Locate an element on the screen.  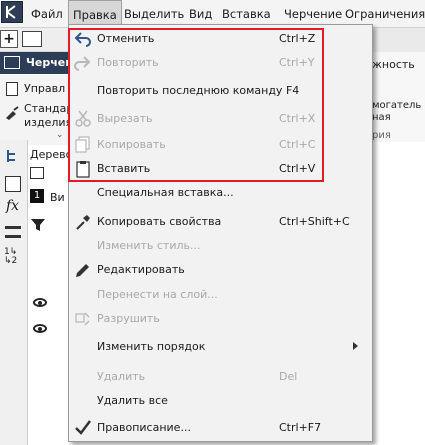
tree-icon is located at coordinates (13, 156).